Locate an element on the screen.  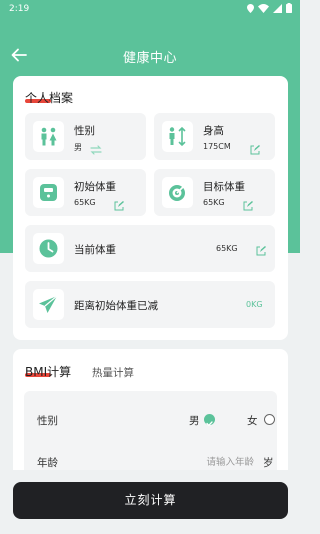
male-option-label: 男 is located at coordinates (194, 421).